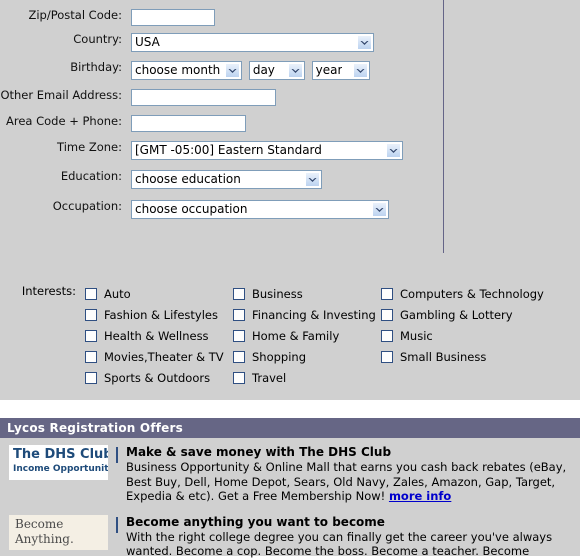  Describe the element at coordinates (164, 356) in the screenshot. I see `interest-label: Movies,Theater & TV` at that location.